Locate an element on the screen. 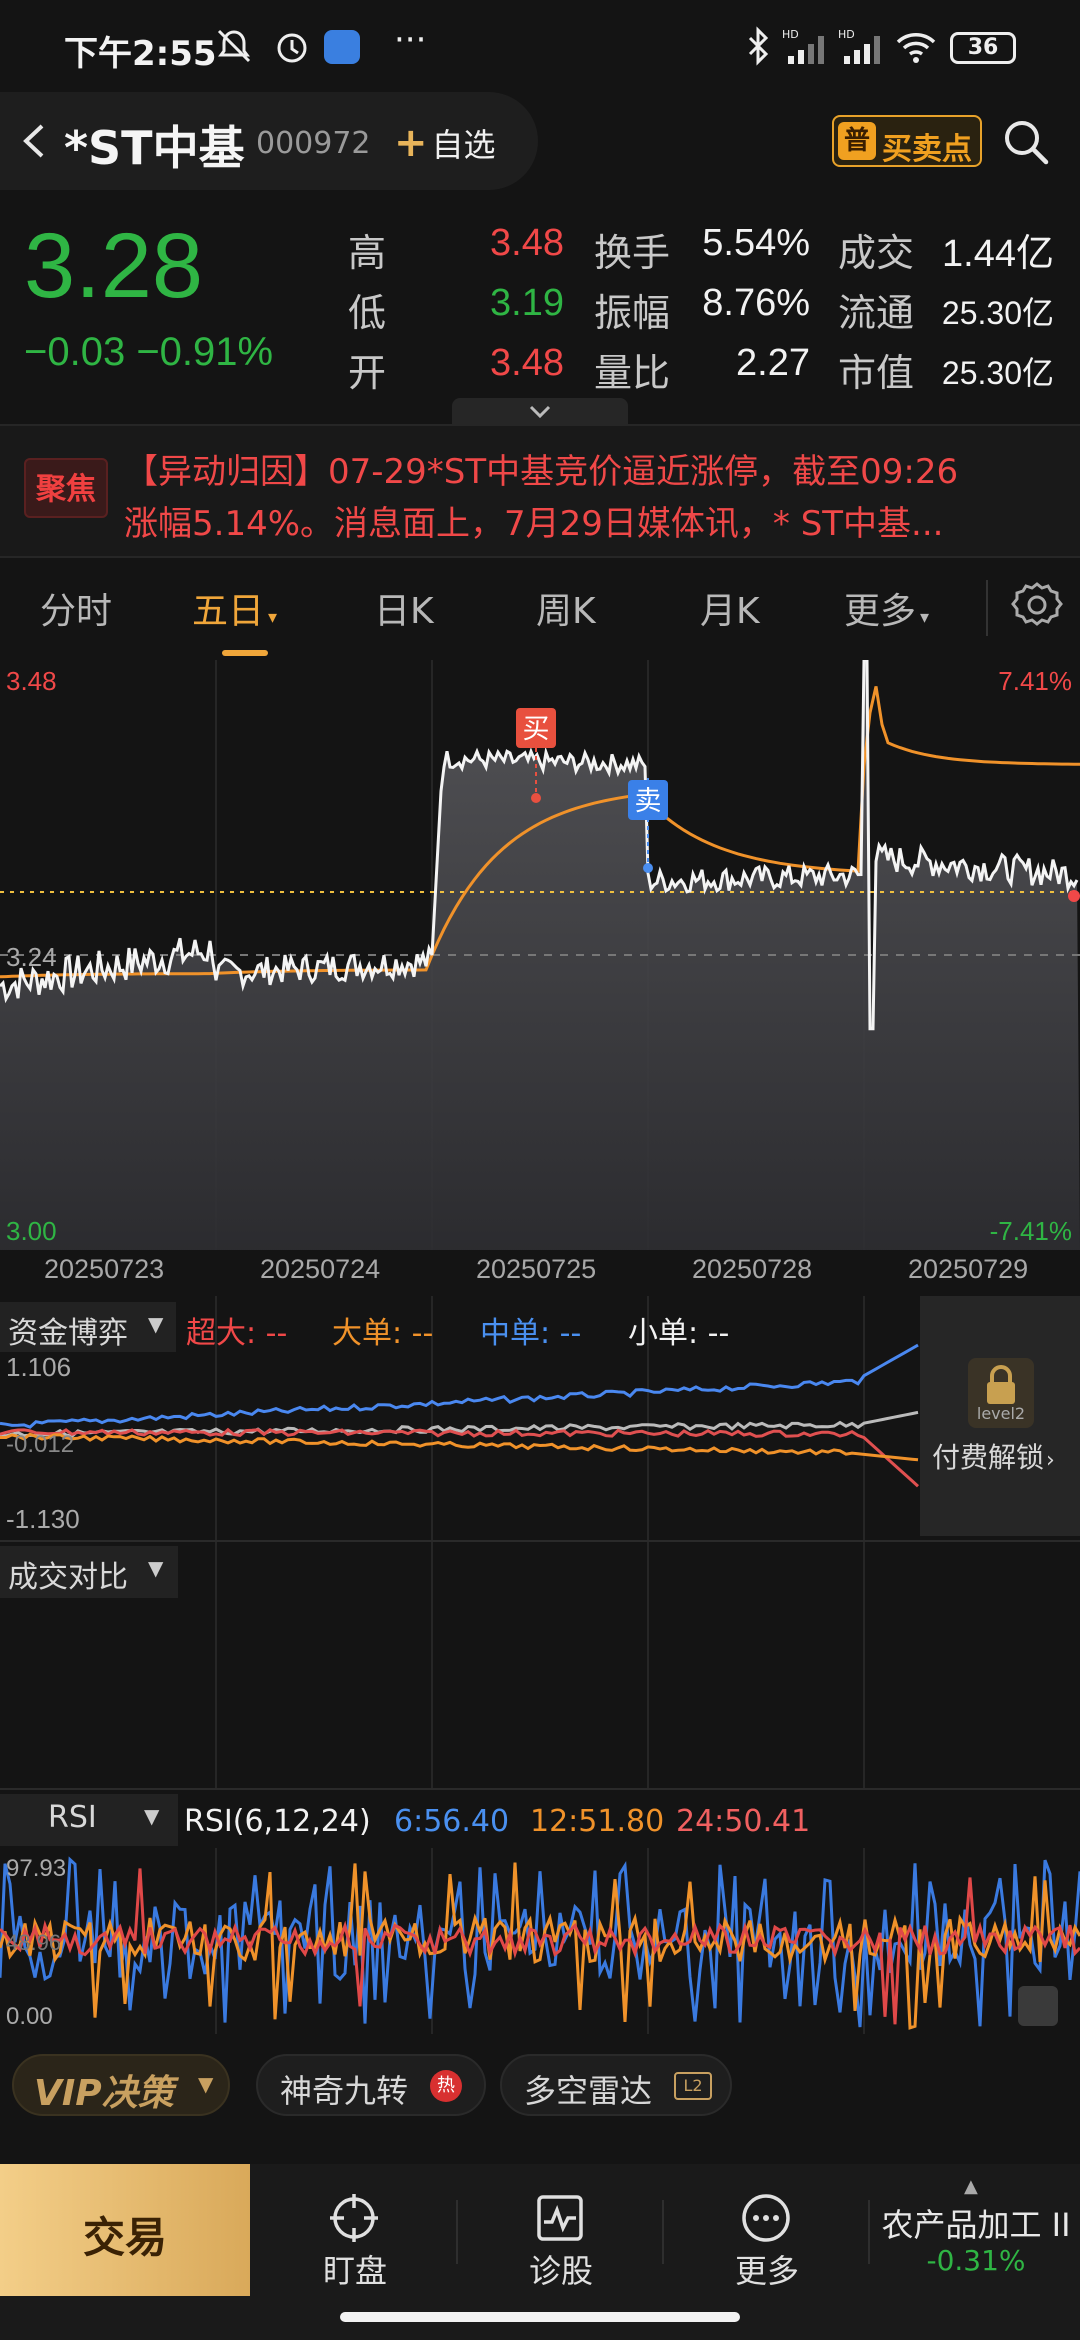 This screenshot has width=1080, height=2340. rsi24-value: 24:50.41 is located at coordinates (743, 1821).